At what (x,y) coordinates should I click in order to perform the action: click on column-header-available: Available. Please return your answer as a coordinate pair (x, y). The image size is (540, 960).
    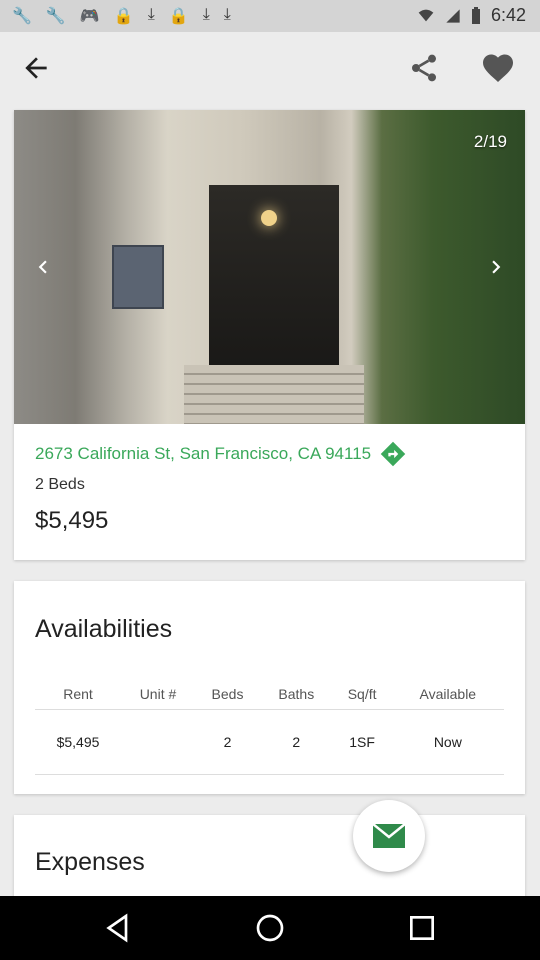
    Looking at the image, I should click on (447, 694).